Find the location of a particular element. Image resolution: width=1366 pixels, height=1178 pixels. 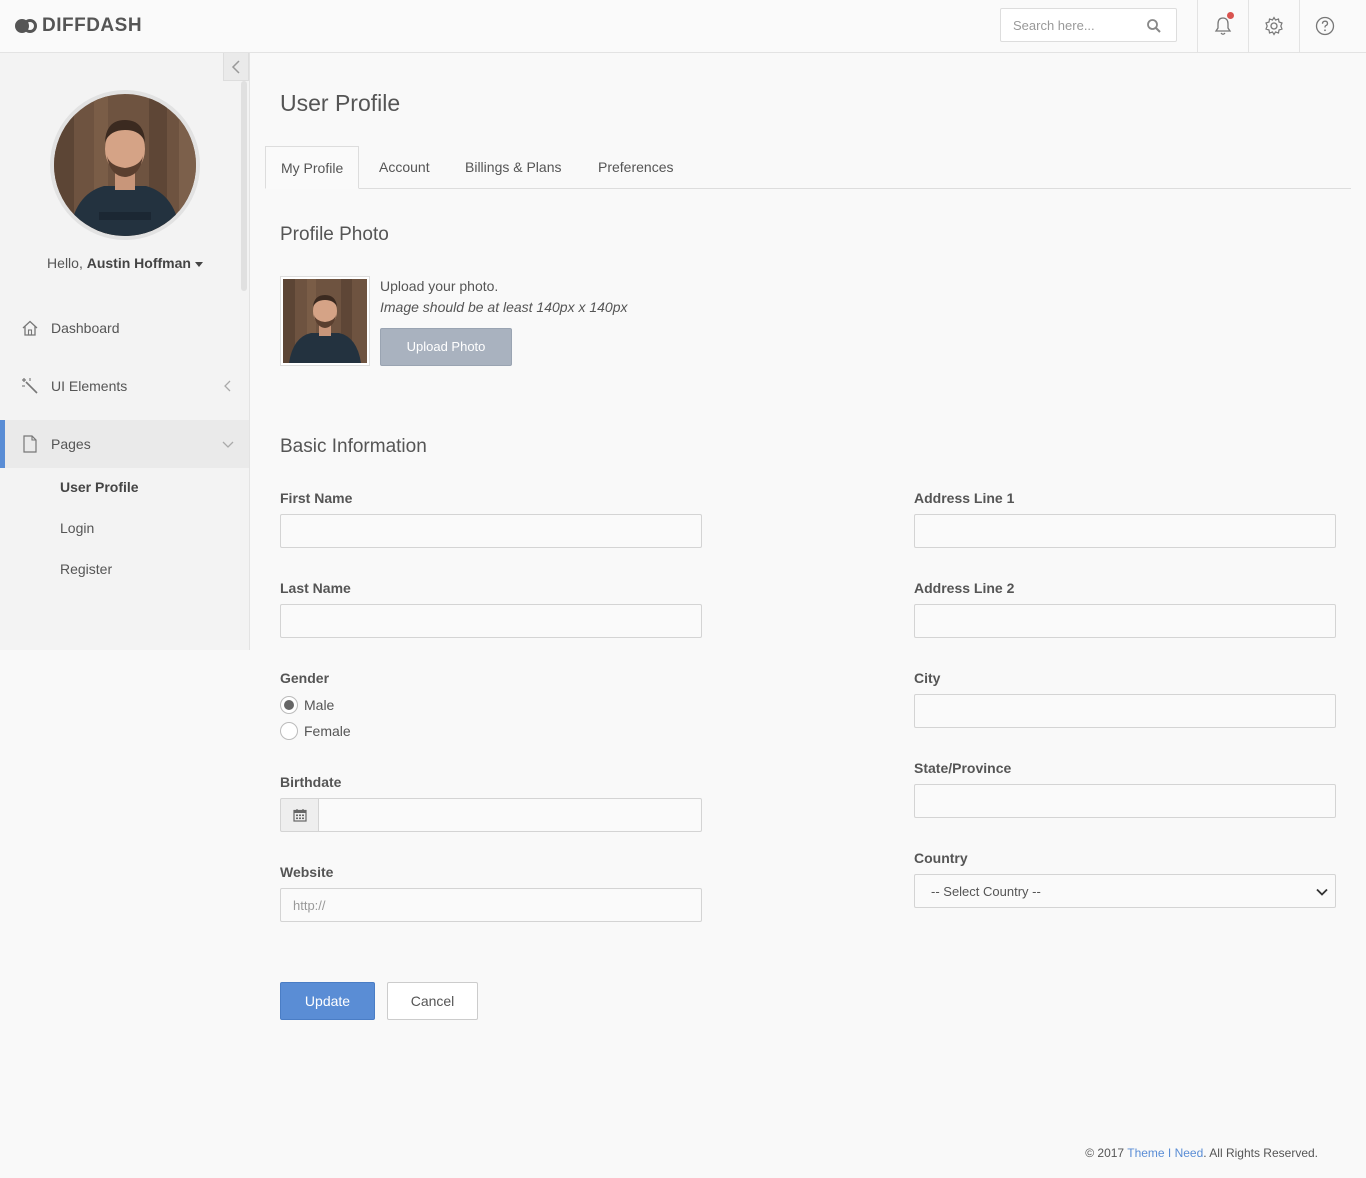

caret-down-icon is located at coordinates (198, 264).